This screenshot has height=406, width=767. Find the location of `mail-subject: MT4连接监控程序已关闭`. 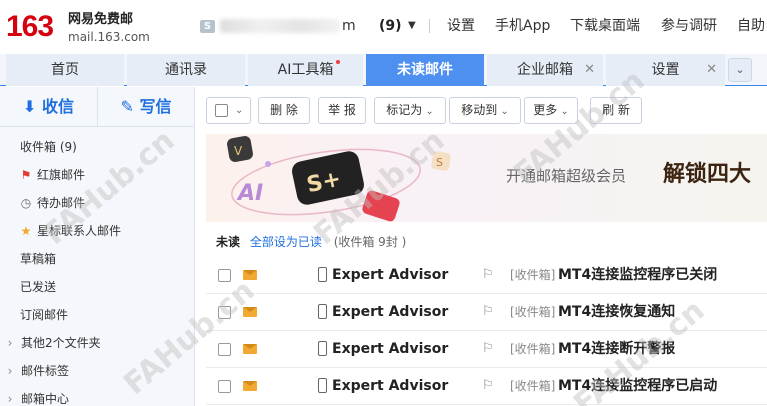

mail-subject: MT4连接监控程序已关闭 is located at coordinates (637, 275).